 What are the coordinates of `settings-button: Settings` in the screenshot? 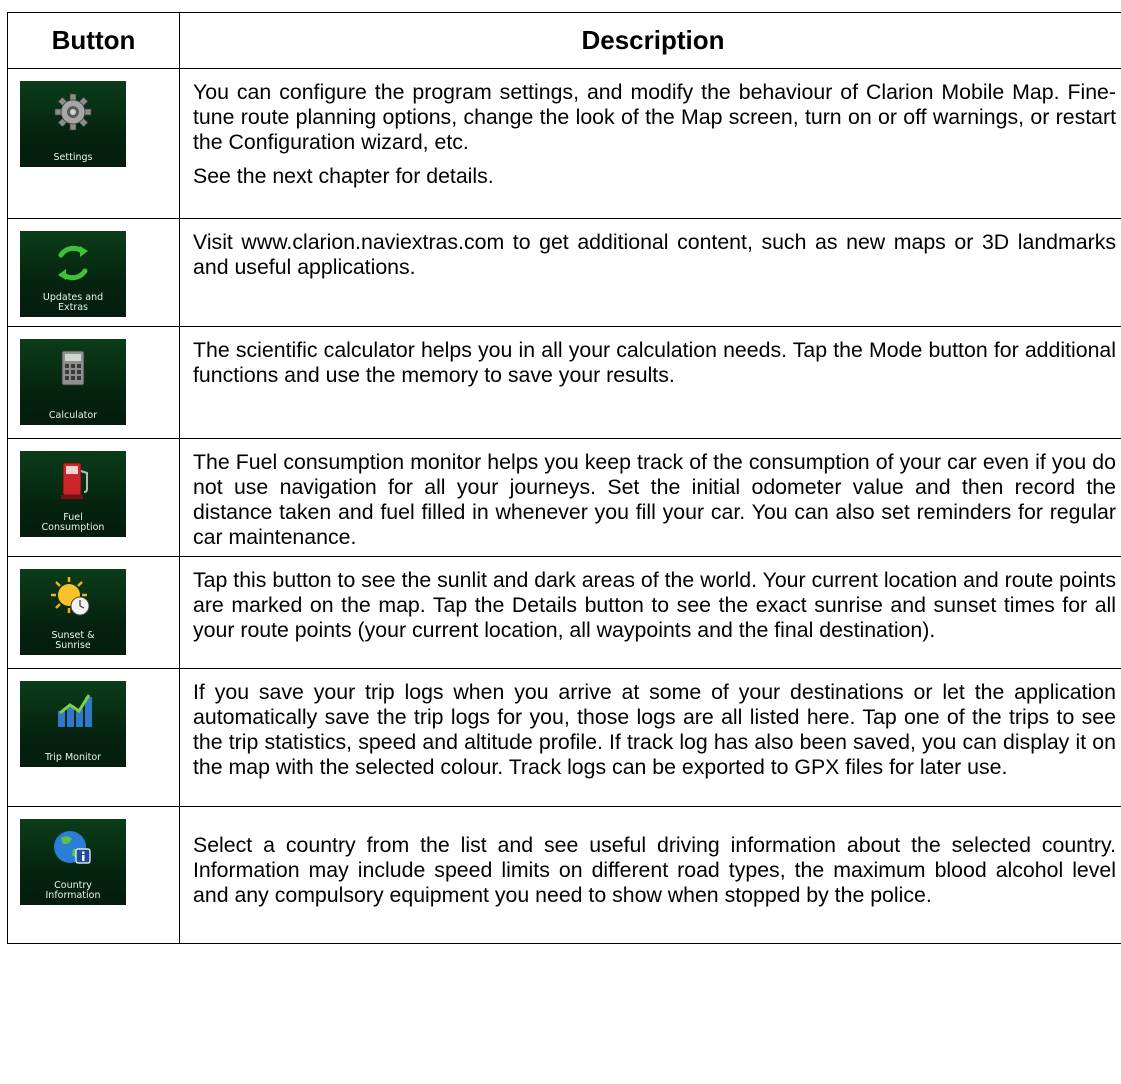 It's located at (73, 124).